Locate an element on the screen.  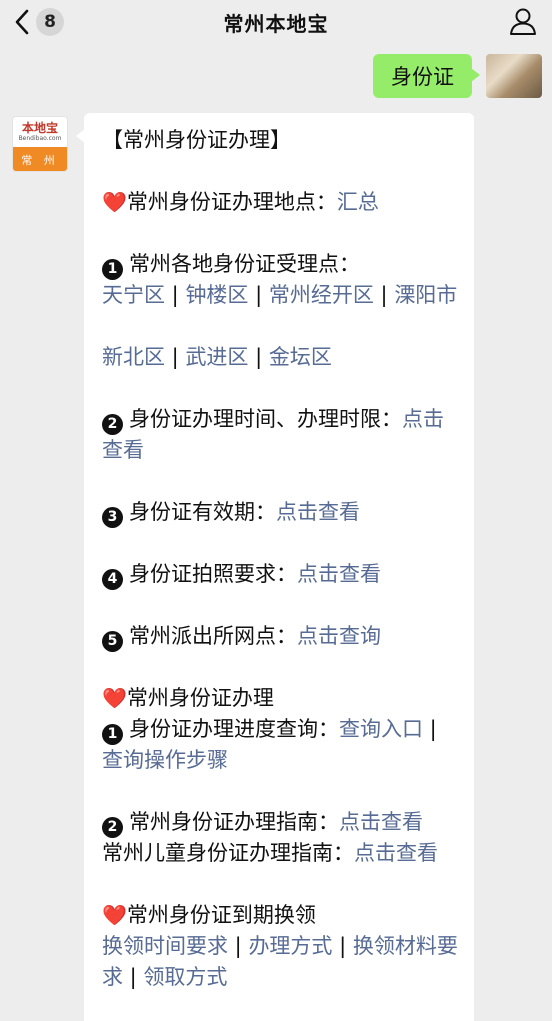
link-renewal-time: 换领时间要求 is located at coordinates (165, 946).